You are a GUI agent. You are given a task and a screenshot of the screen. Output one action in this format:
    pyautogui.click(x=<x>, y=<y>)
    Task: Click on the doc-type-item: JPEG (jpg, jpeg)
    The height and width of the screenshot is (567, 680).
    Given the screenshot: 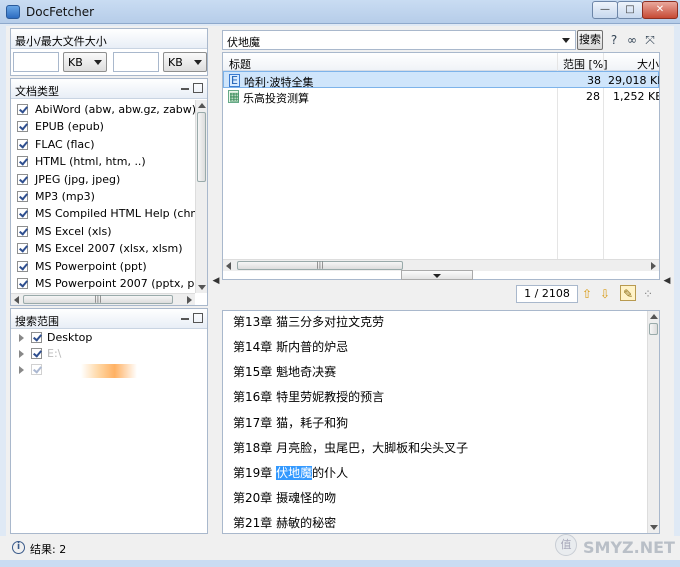 What is the action you would take?
    pyautogui.click(x=103, y=179)
    